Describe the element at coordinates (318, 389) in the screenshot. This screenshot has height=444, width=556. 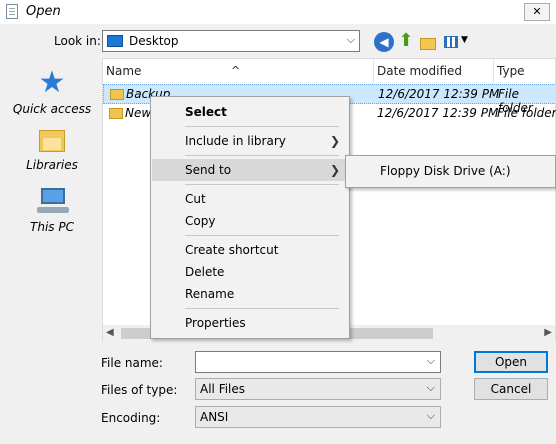
I see `file-type-select: All Files ⌵` at that location.